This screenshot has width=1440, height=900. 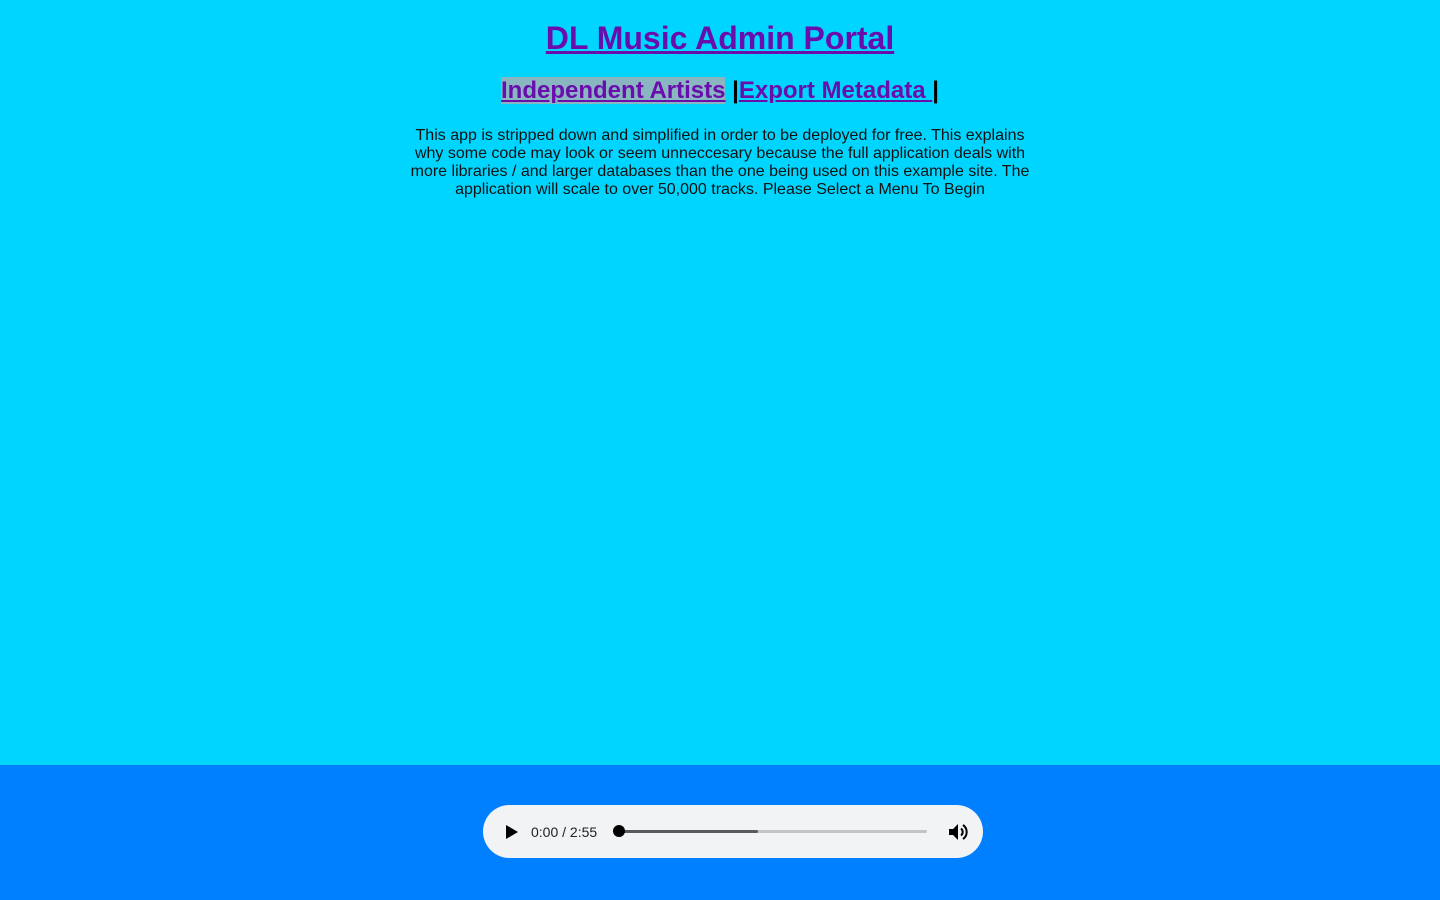 What do you see at coordinates (835, 90) in the screenshot?
I see `nav-export-metadata: Export Metadata` at bounding box center [835, 90].